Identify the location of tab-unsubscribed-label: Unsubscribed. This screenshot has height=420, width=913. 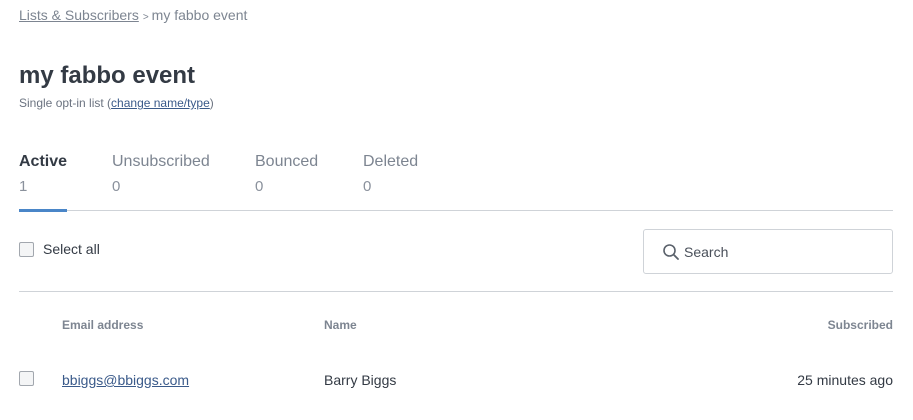
(161, 161).